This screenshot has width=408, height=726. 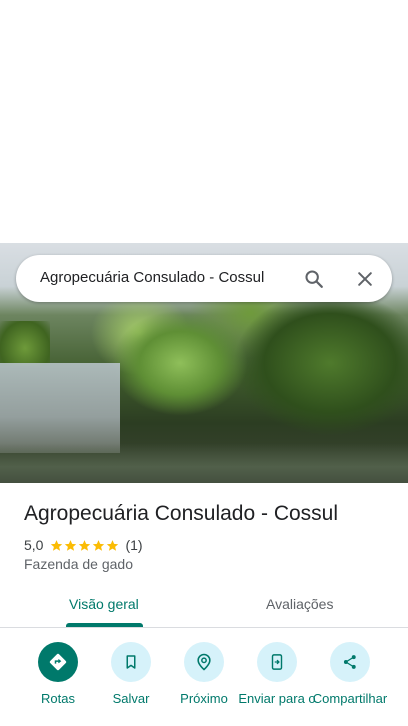 I want to click on search-bar: Agropecuária Consulado - Cossul, so click(x=204, y=278).